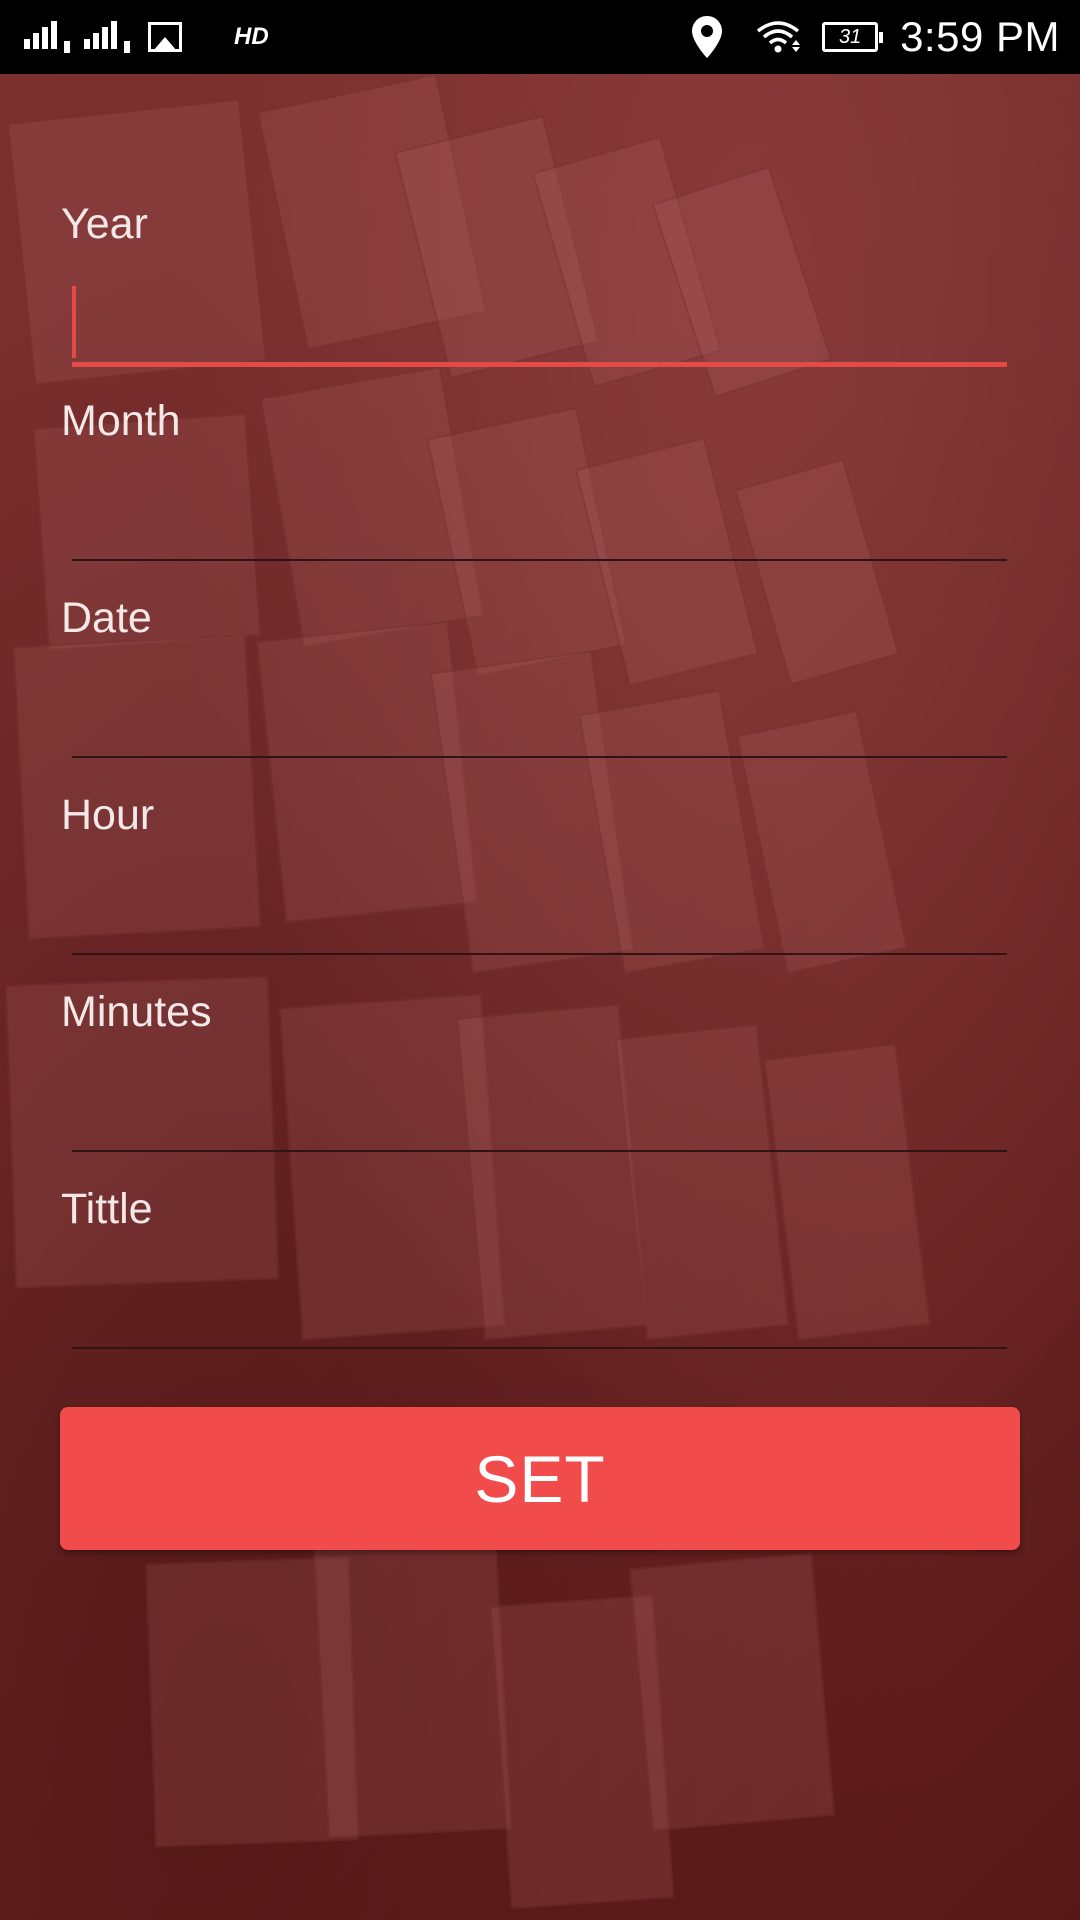 The width and height of the screenshot is (1080, 1920). I want to click on status-bar-left: 1 2 HD, so click(146, 37).